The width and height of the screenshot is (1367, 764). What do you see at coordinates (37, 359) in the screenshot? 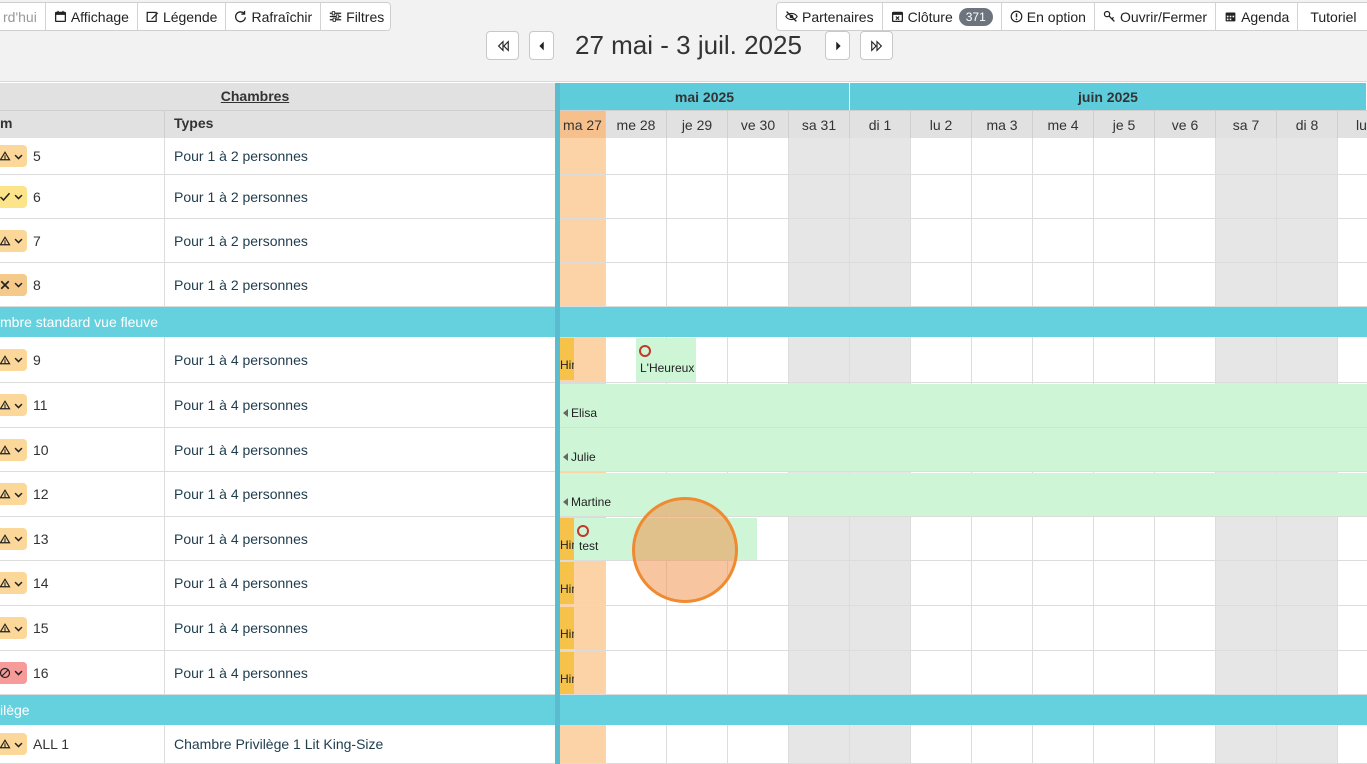
I see `room-number: 9` at bounding box center [37, 359].